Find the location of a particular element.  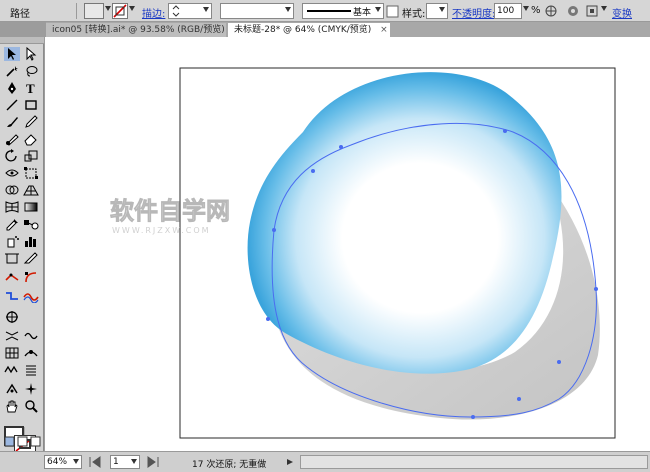

hand-tool-icon is located at coordinates (12, 406).